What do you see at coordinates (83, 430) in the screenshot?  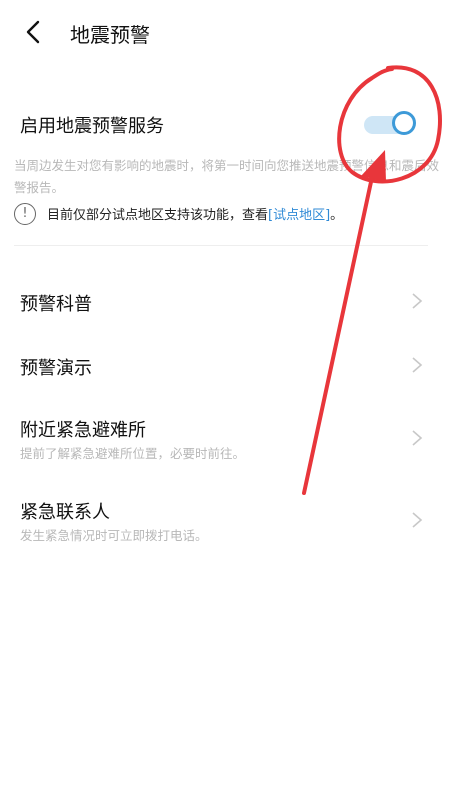 I see `menu-item-title: 附近紧急避难所` at bounding box center [83, 430].